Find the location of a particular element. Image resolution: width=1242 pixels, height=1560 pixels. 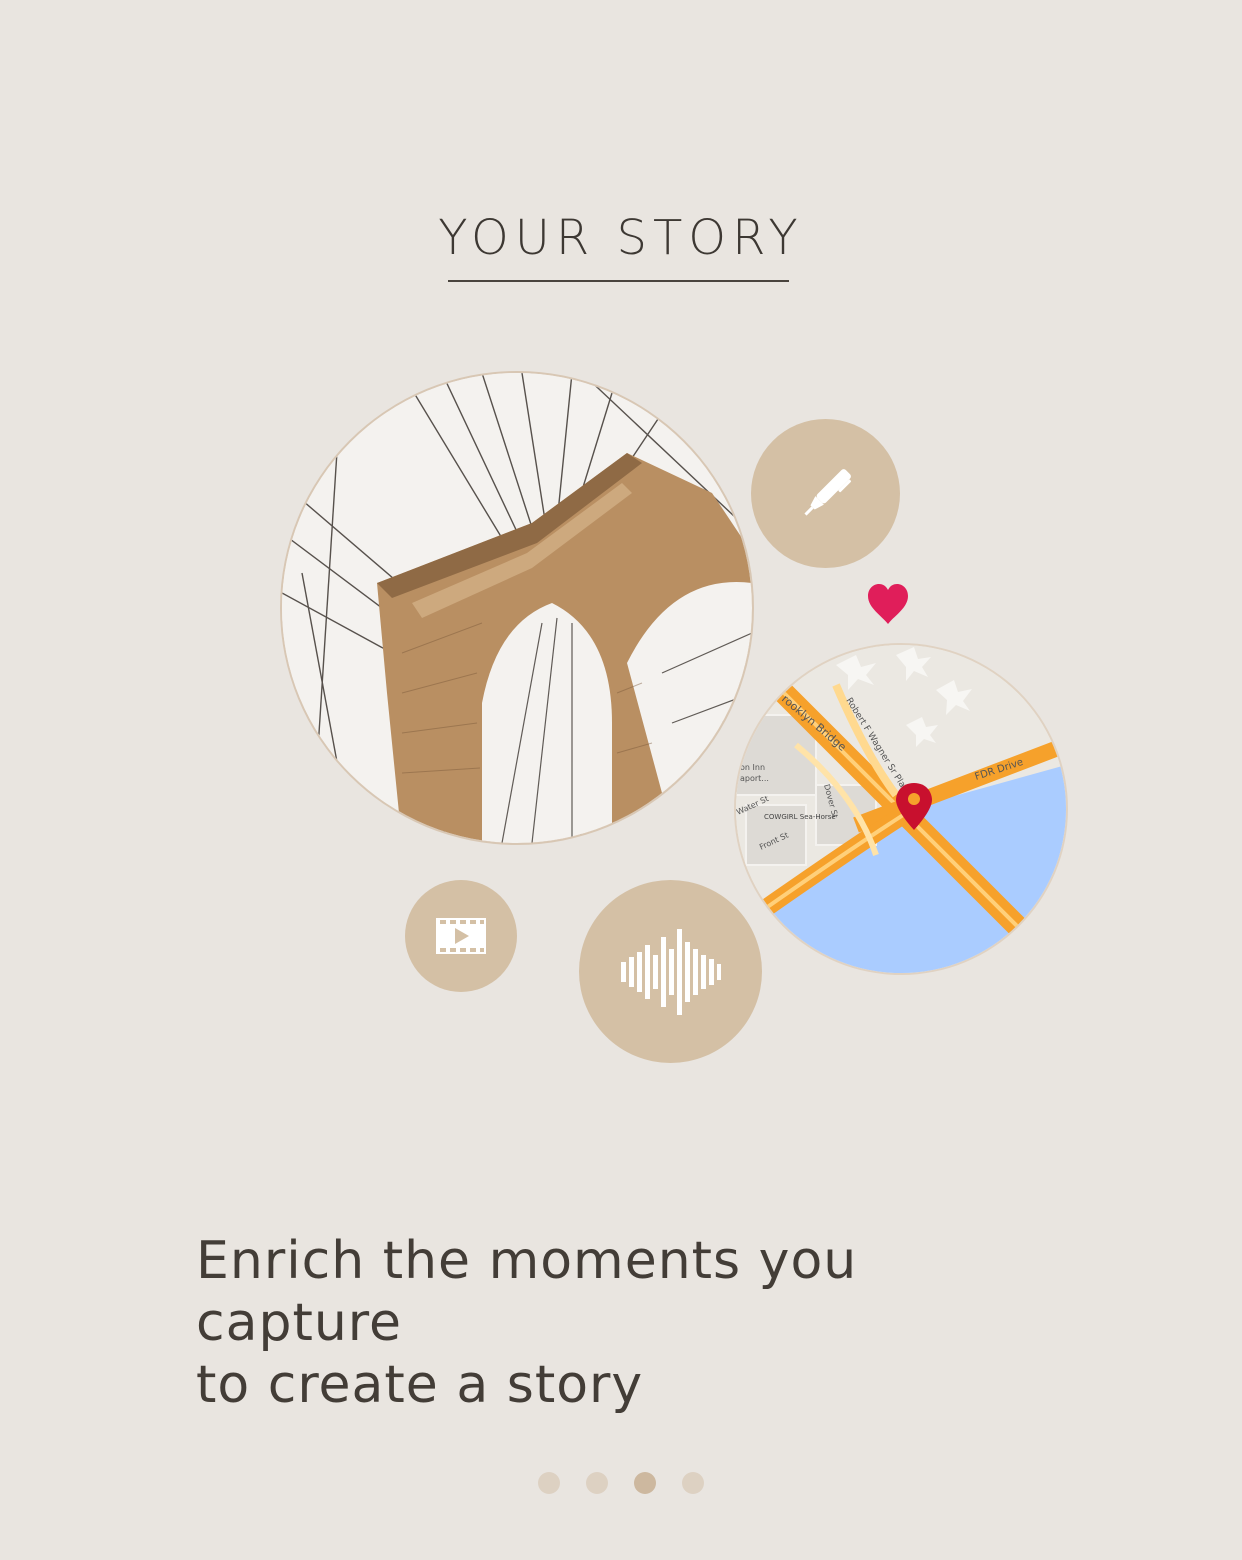

audio-wave-icon is located at coordinates (670, 971).